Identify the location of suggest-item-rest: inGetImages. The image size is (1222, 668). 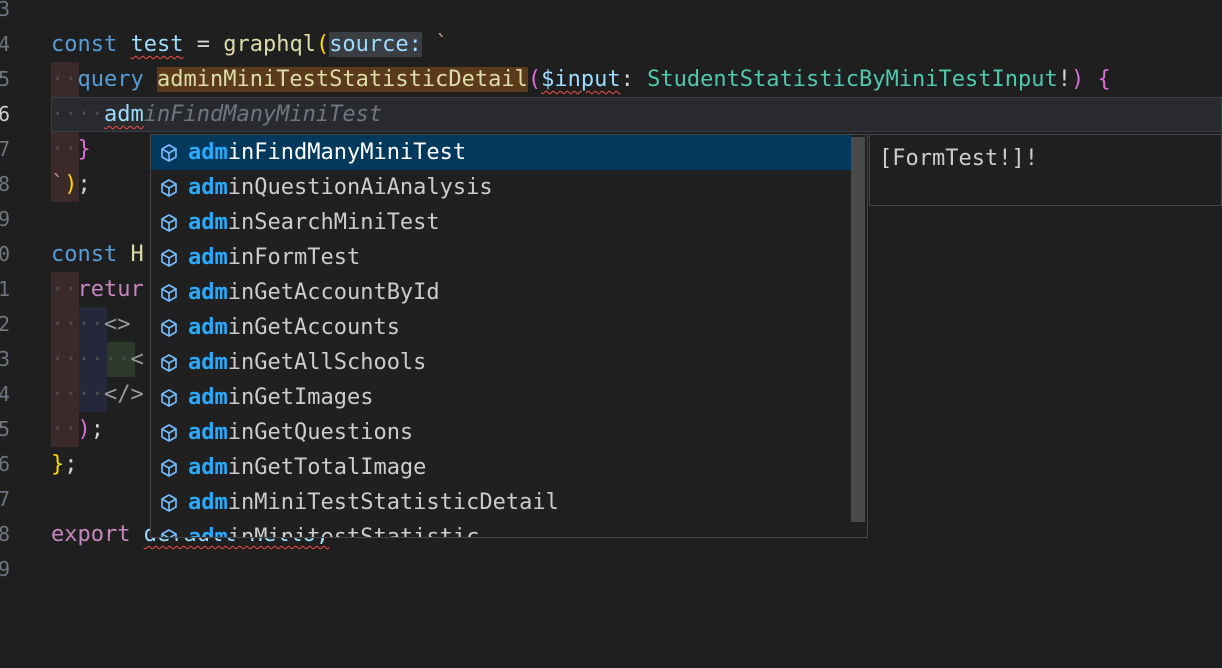
(300, 397).